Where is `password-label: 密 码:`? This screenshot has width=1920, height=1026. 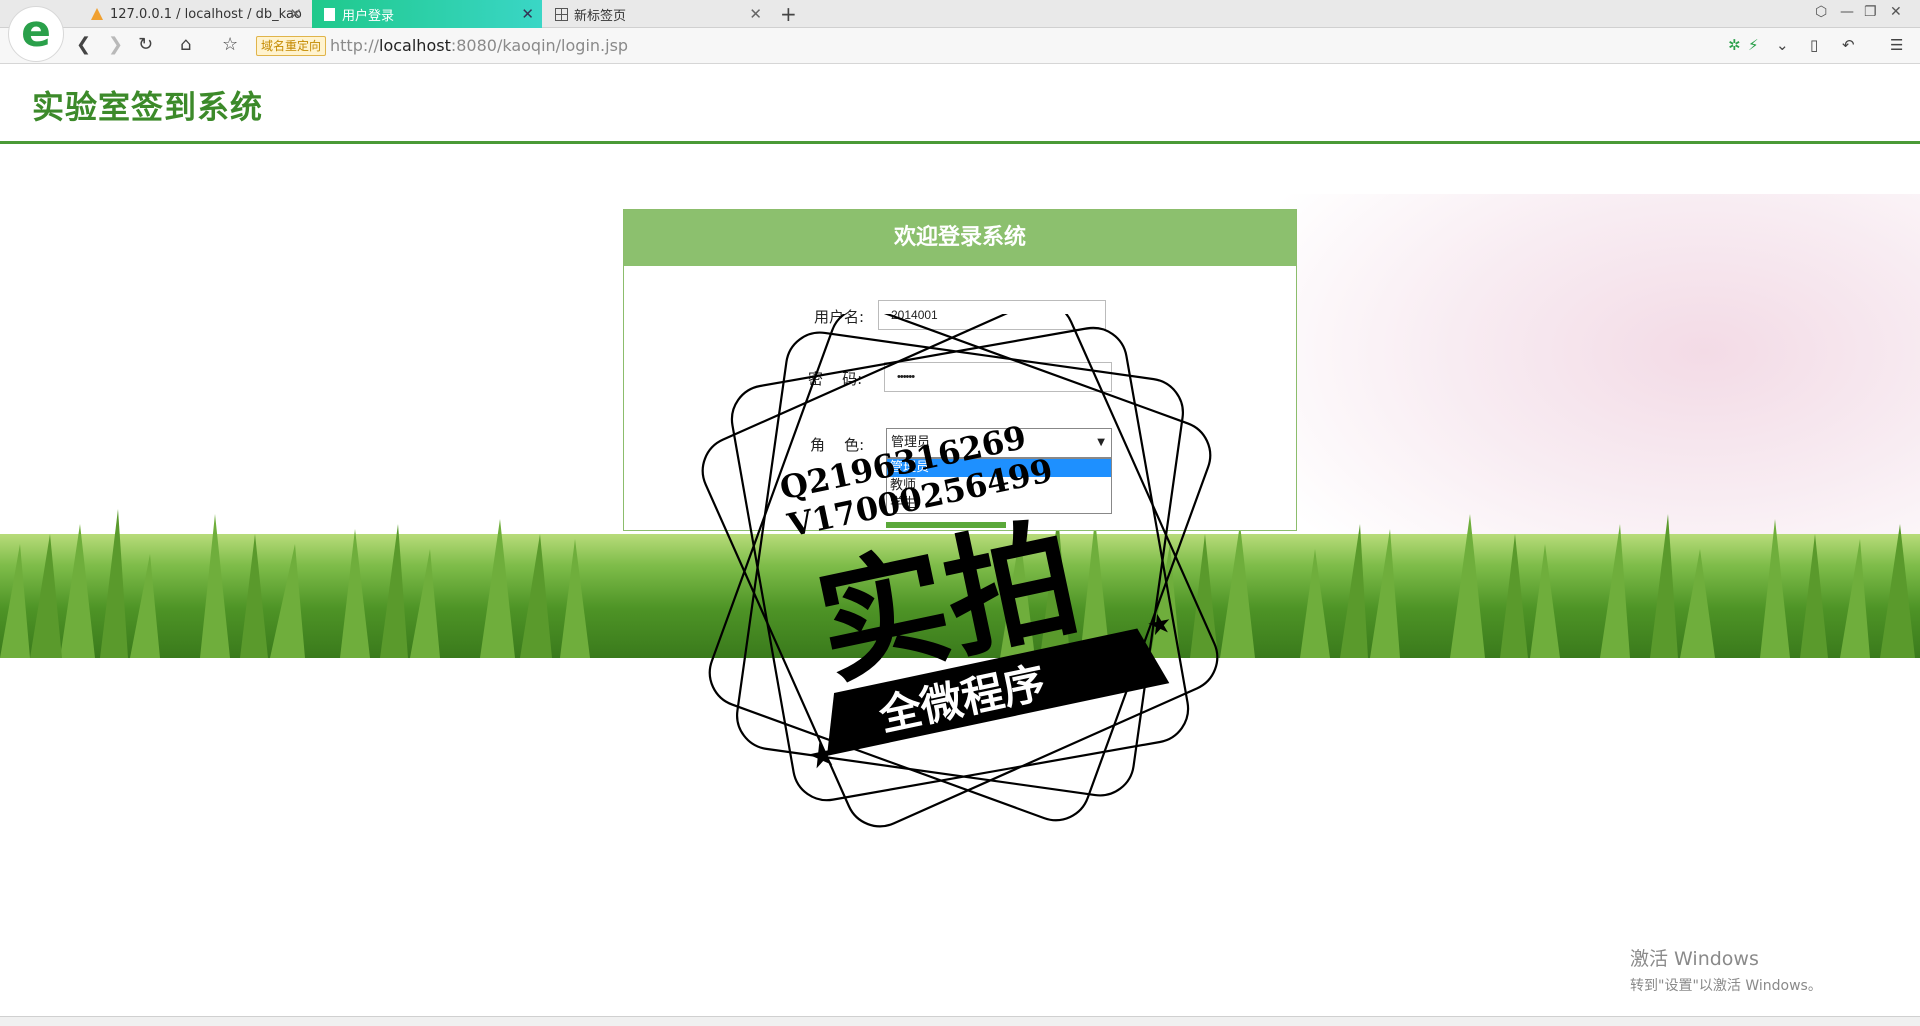
password-label: 密 码: is located at coordinates (835, 379).